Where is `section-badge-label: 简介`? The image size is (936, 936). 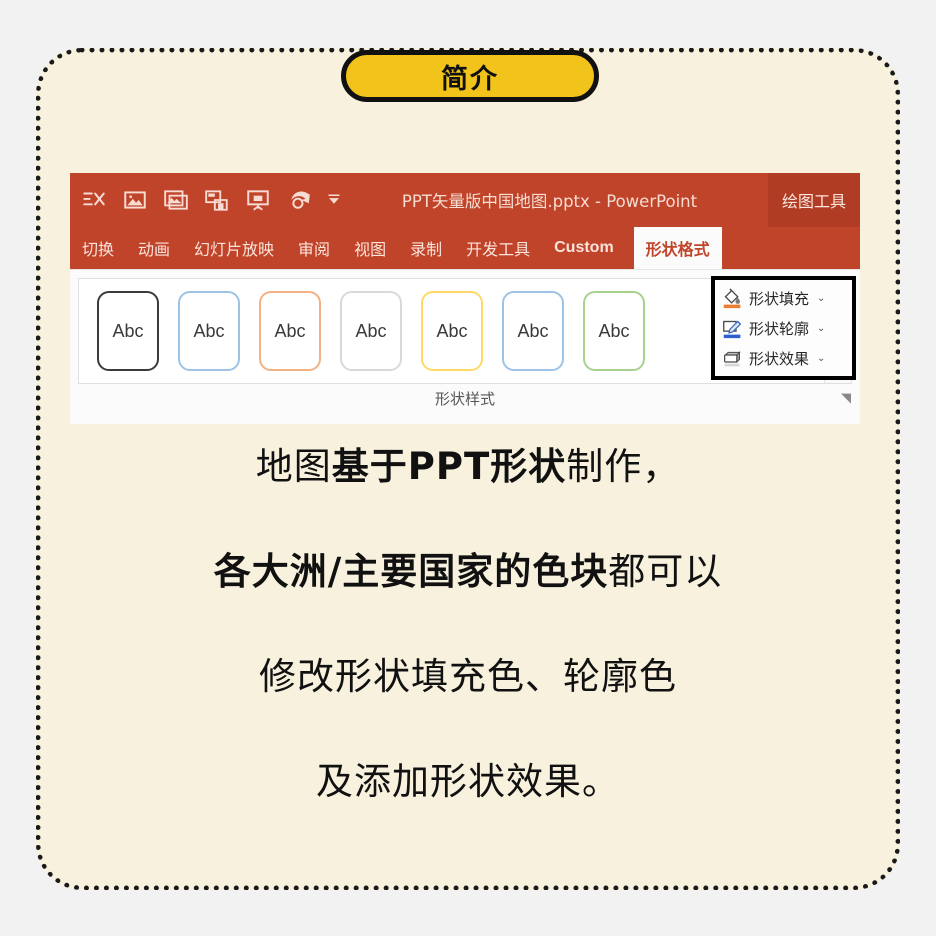 section-badge-label: 简介 is located at coordinates (470, 79).